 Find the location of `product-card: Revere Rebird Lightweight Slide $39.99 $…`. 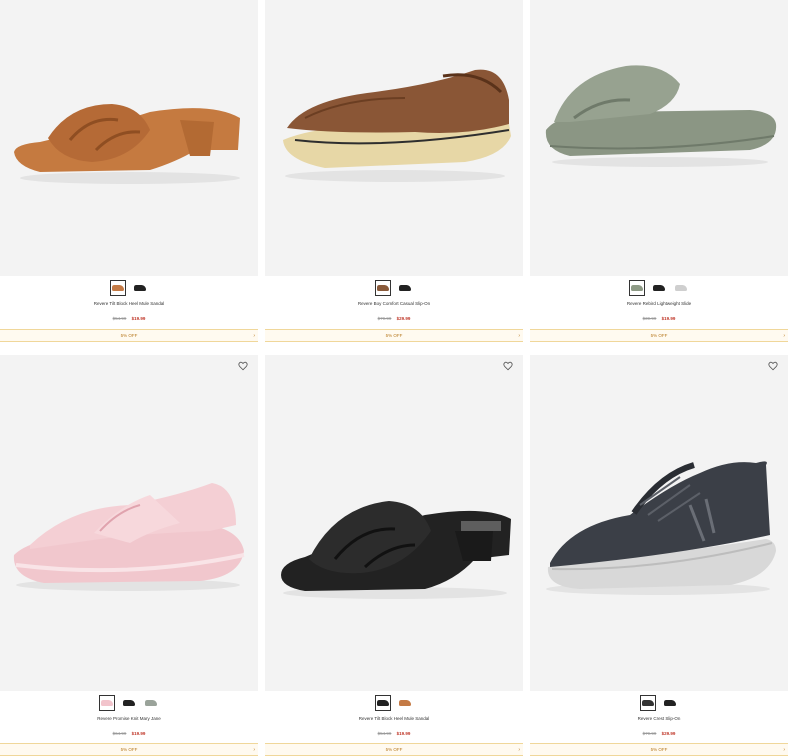

product-card: Revere Rebird Lightweight Slide $39.99 $… is located at coordinates (659, 172).